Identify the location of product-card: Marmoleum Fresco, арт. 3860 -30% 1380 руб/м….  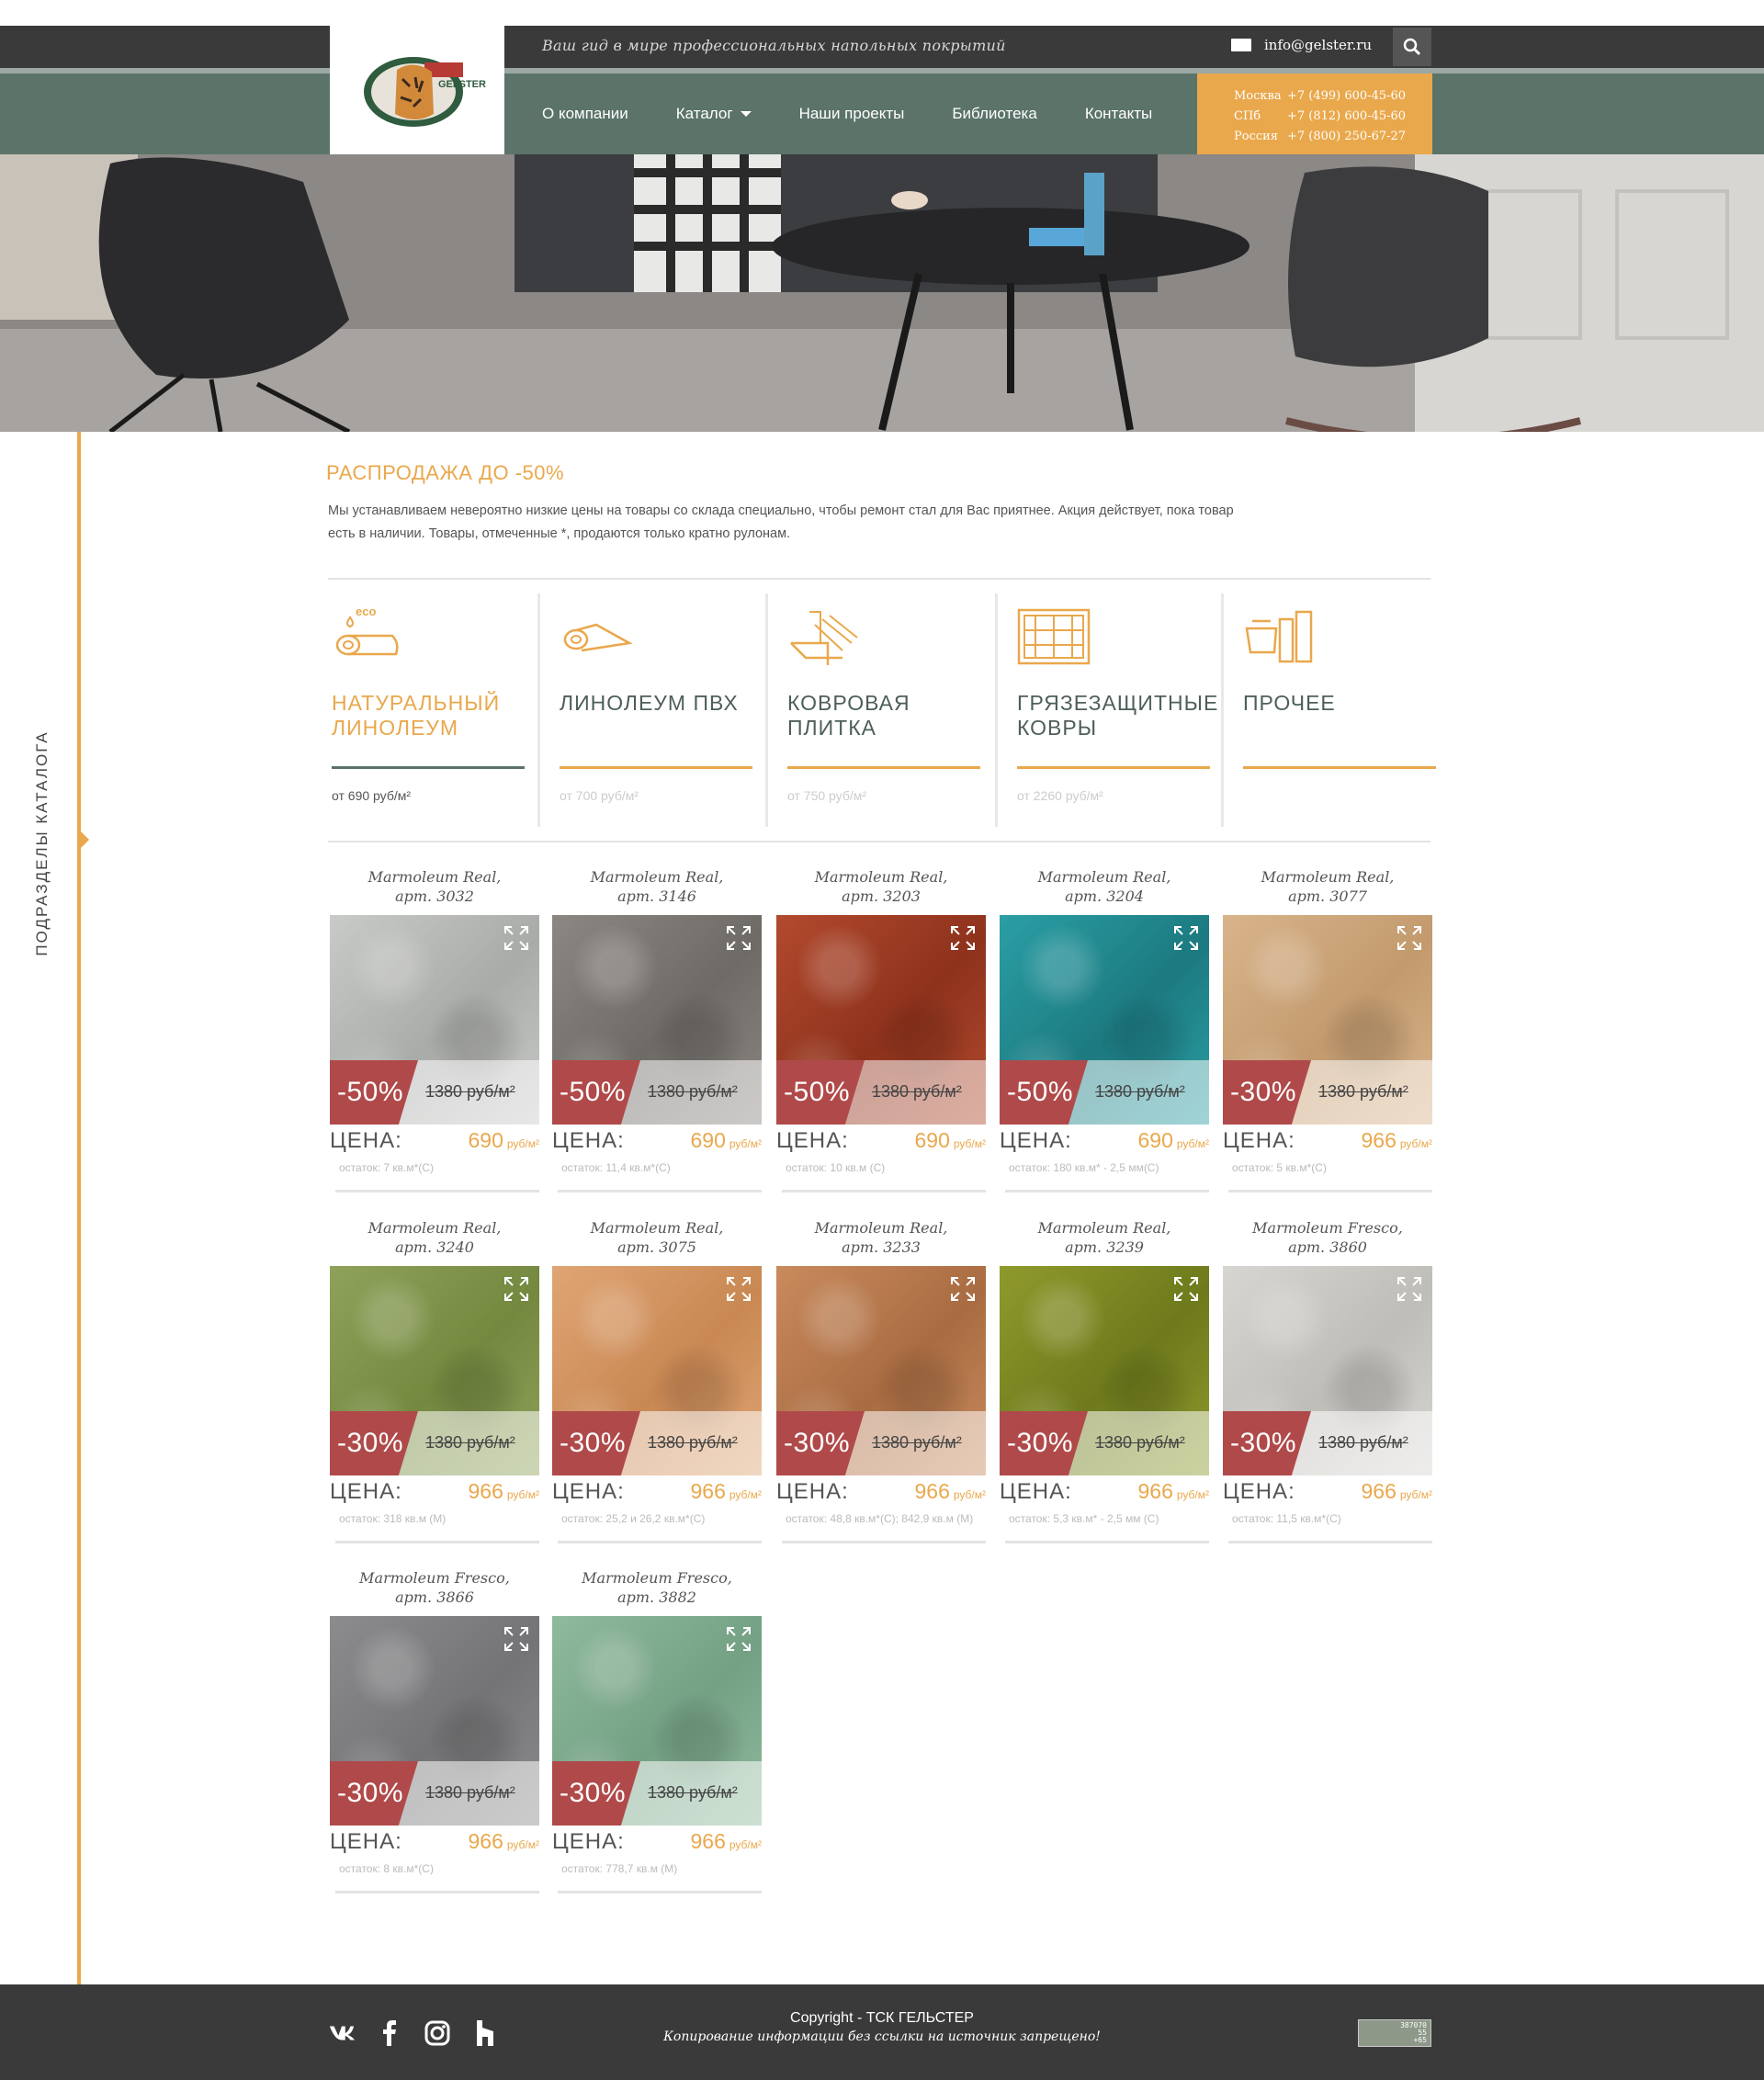
(1327, 1381).